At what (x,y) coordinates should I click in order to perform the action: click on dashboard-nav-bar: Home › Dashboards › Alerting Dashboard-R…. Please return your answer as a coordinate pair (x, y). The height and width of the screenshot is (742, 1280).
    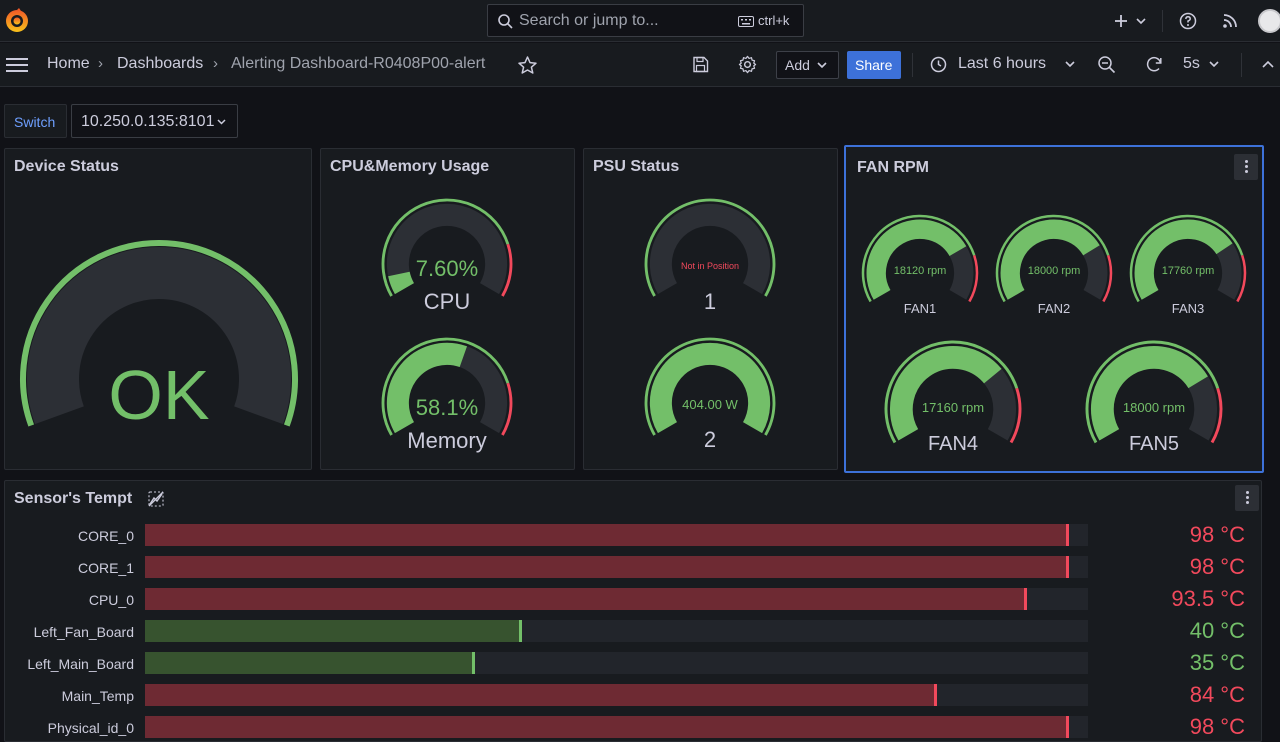
    Looking at the image, I should click on (640, 65).